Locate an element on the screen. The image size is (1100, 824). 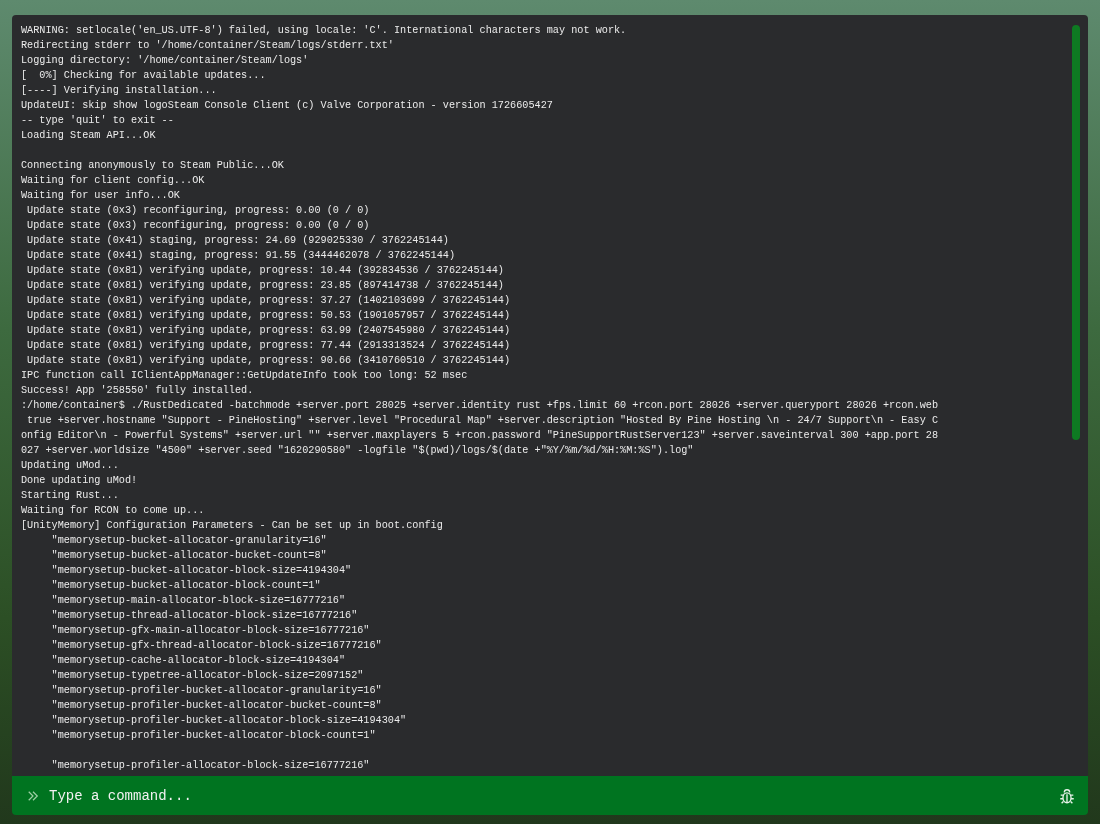
console-line: Waiting for client config...OK is located at coordinates (113, 181).